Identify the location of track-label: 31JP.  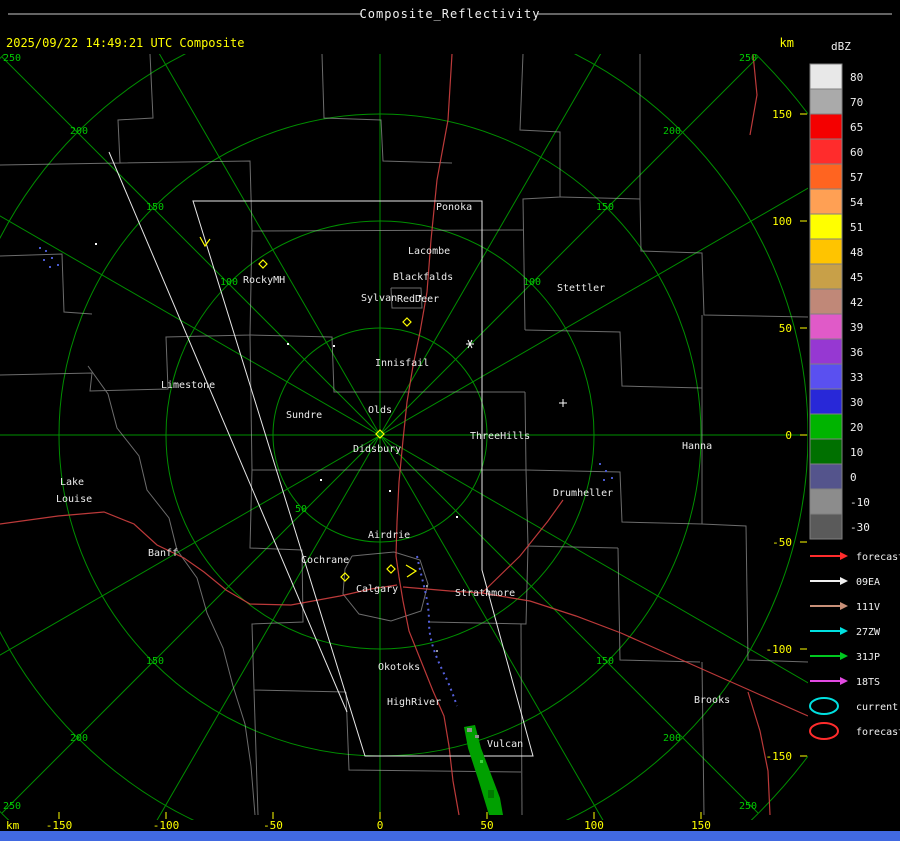
(868, 657).